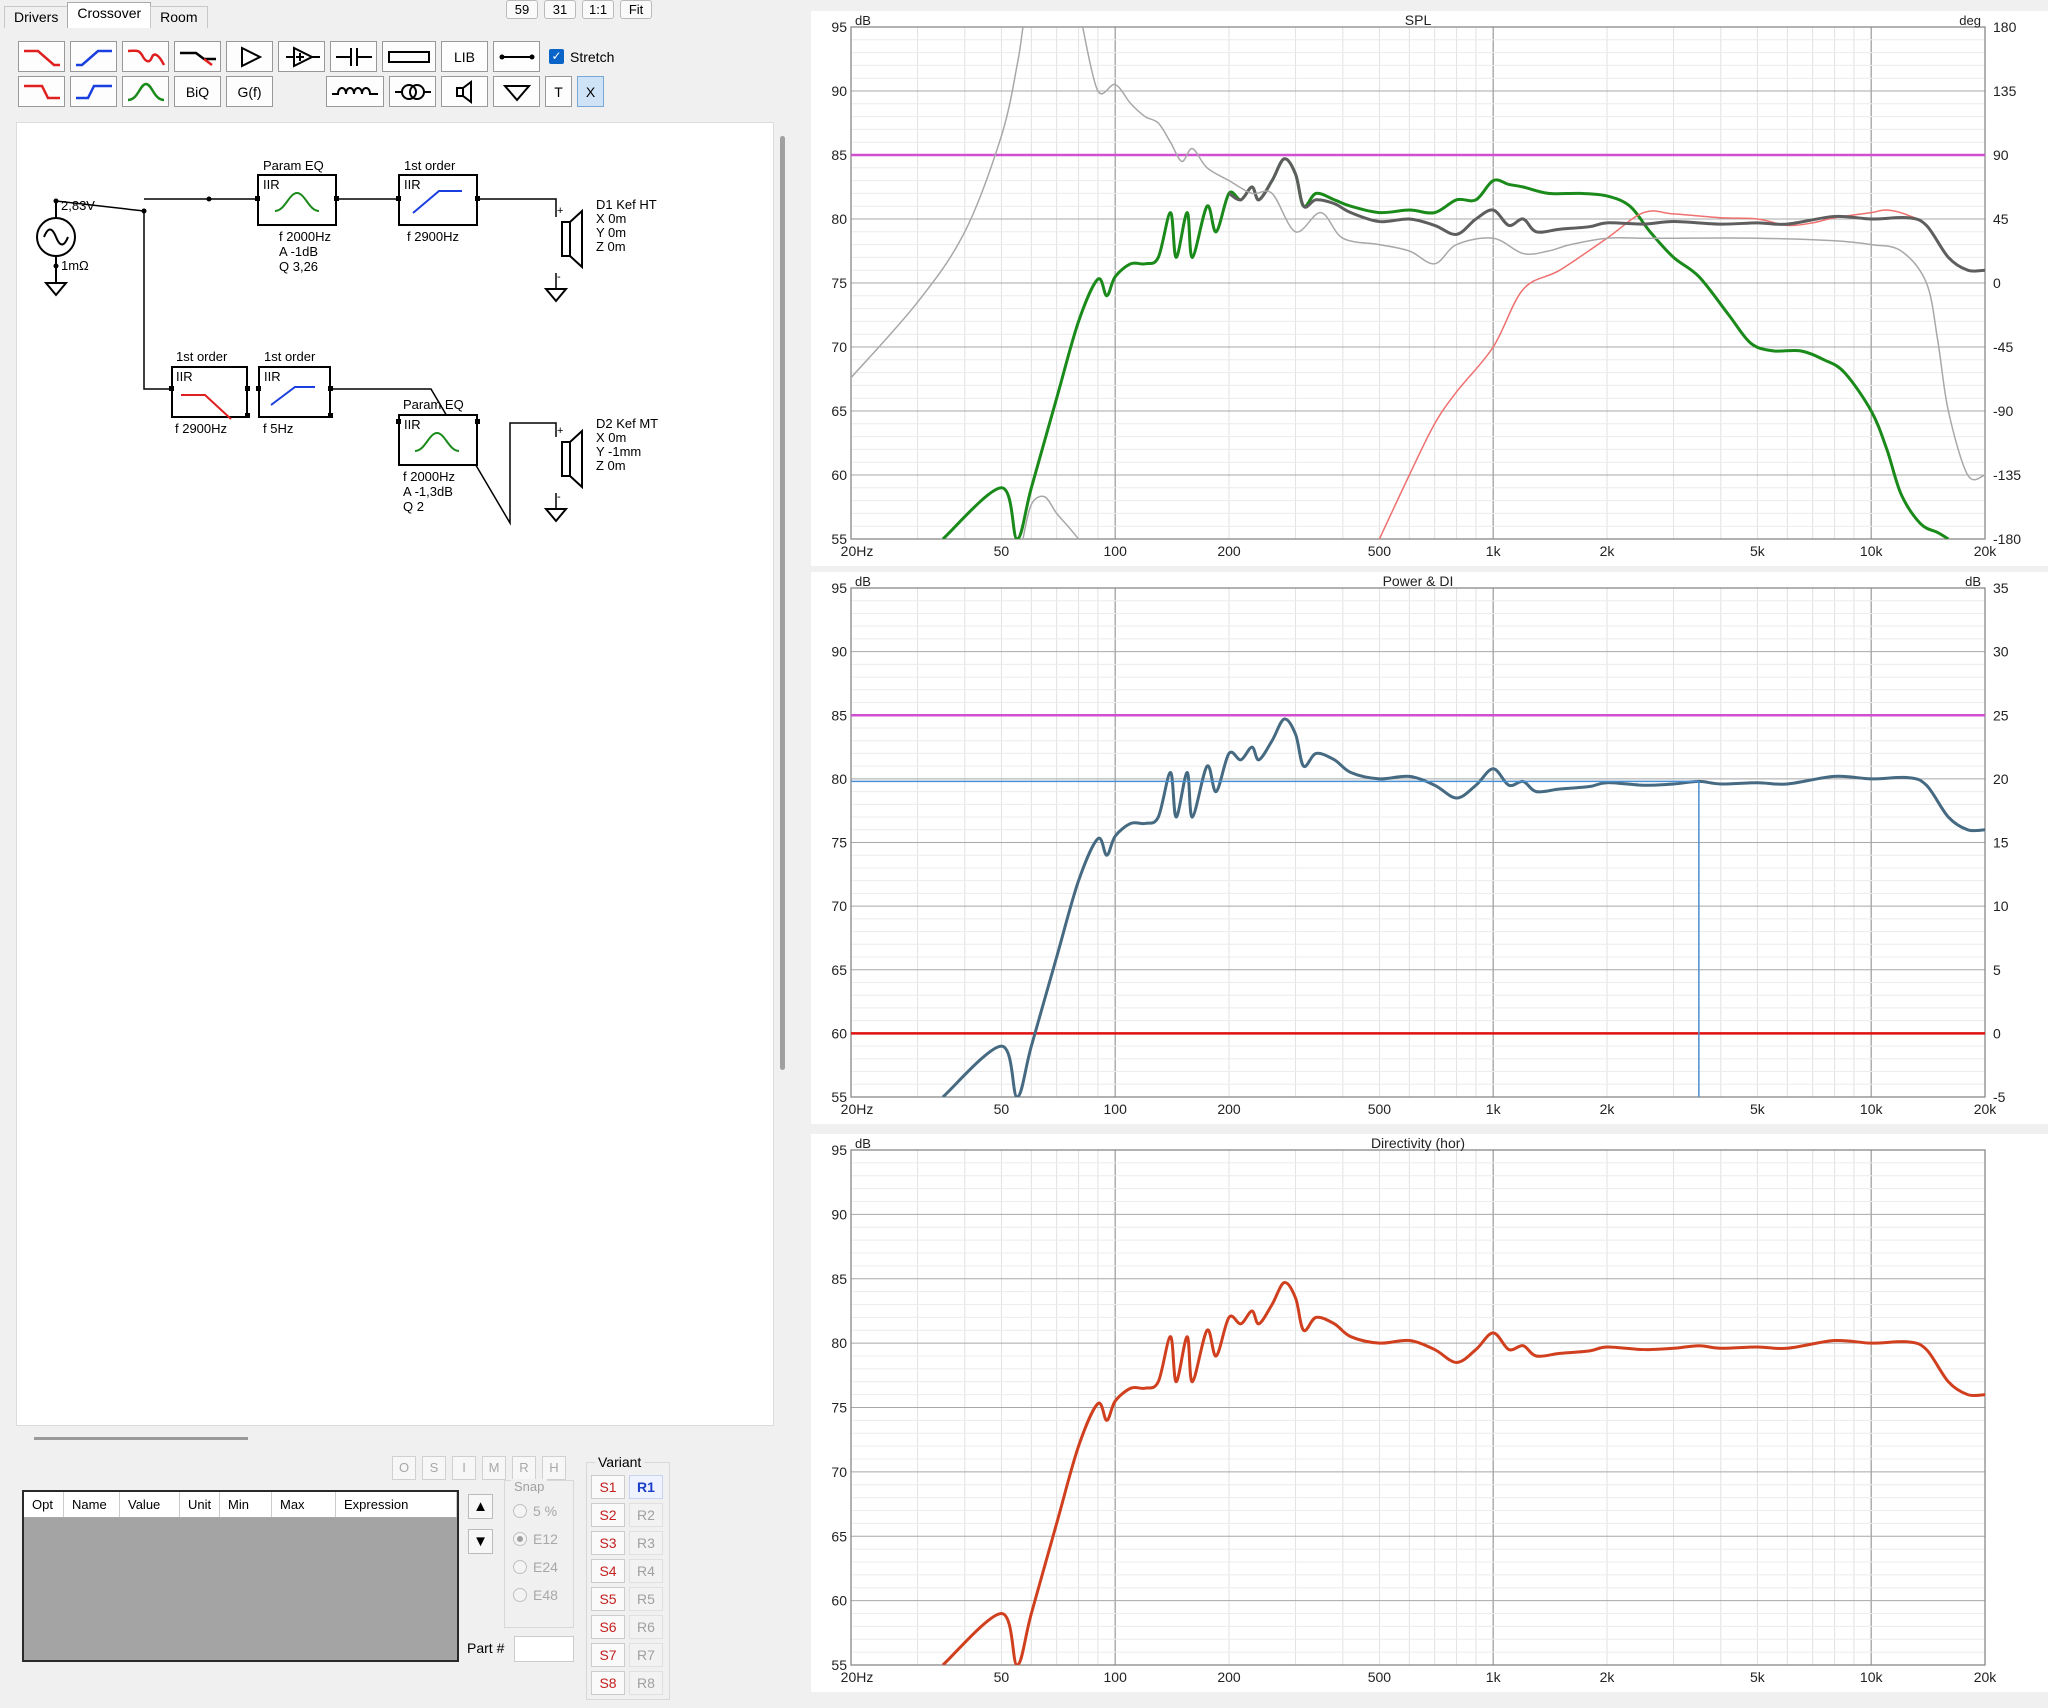 The height and width of the screenshot is (1708, 2048). Describe the element at coordinates (412, 91) in the screenshot. I see `transformer-button` at that location.